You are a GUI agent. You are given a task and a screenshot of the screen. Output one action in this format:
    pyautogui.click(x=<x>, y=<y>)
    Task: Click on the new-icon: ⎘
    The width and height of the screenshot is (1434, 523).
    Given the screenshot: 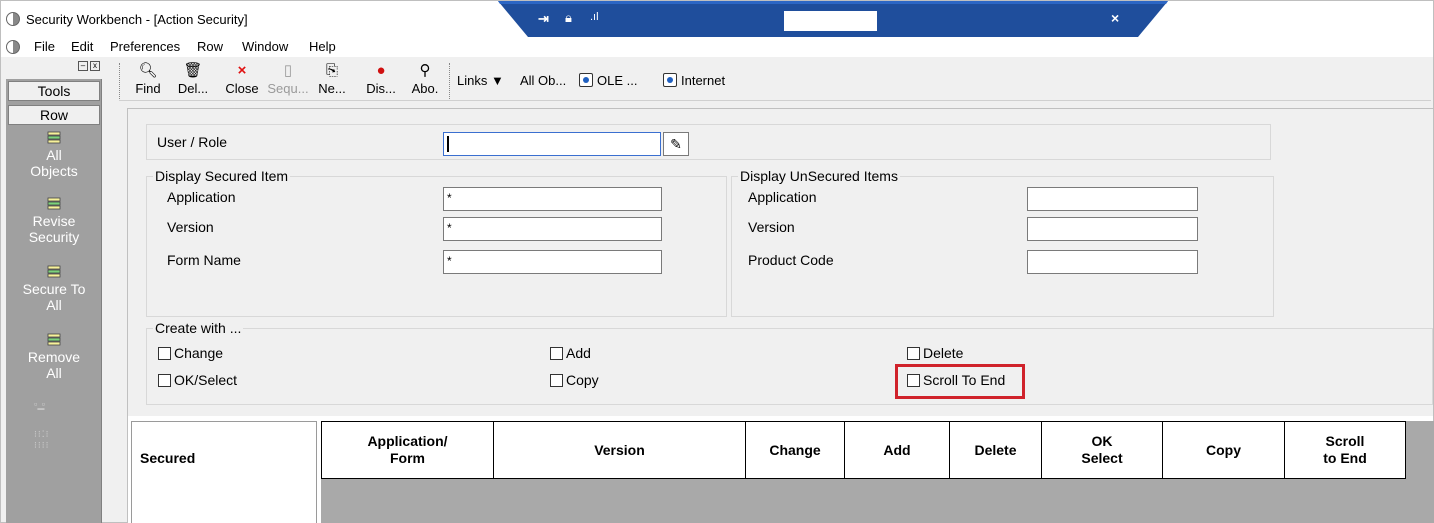 What is the action you would take?
    pyautogui.click(x=331, y=70)
    